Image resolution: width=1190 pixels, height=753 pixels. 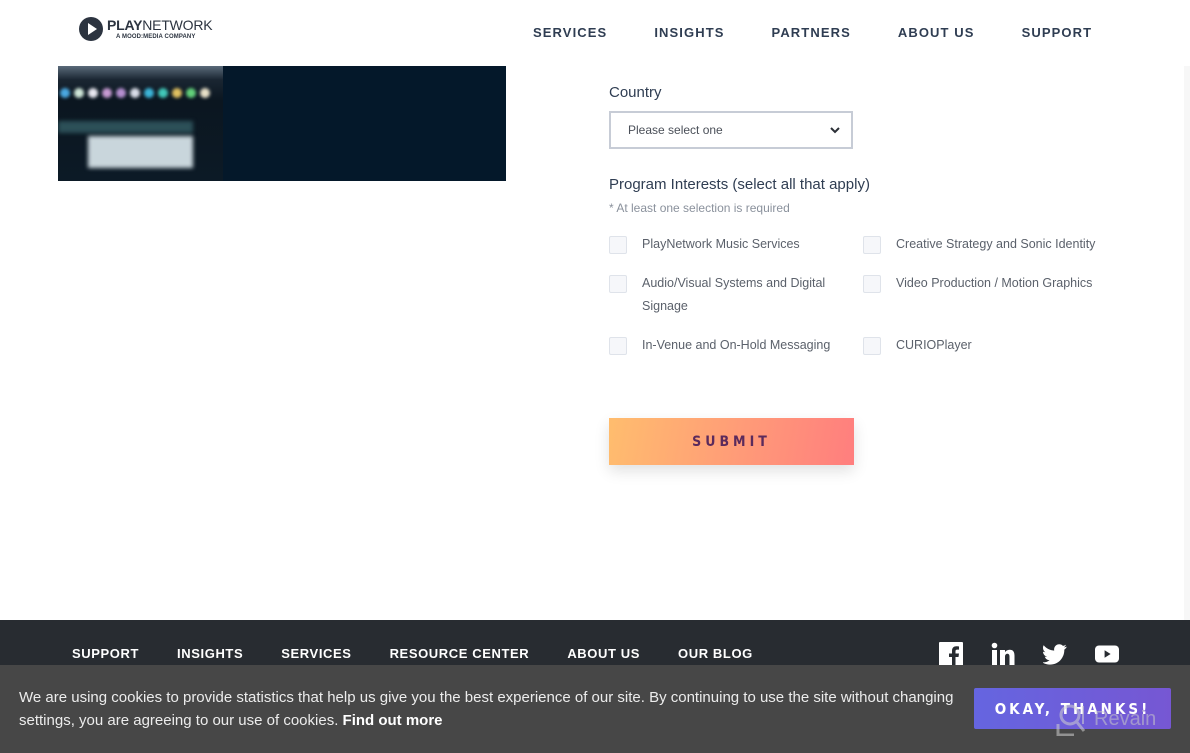 What do you see at coordinates (603, 653) in the screenshot?
I see `footer-nav-about-us: ABOUT US` at bounding box center [603, 653].